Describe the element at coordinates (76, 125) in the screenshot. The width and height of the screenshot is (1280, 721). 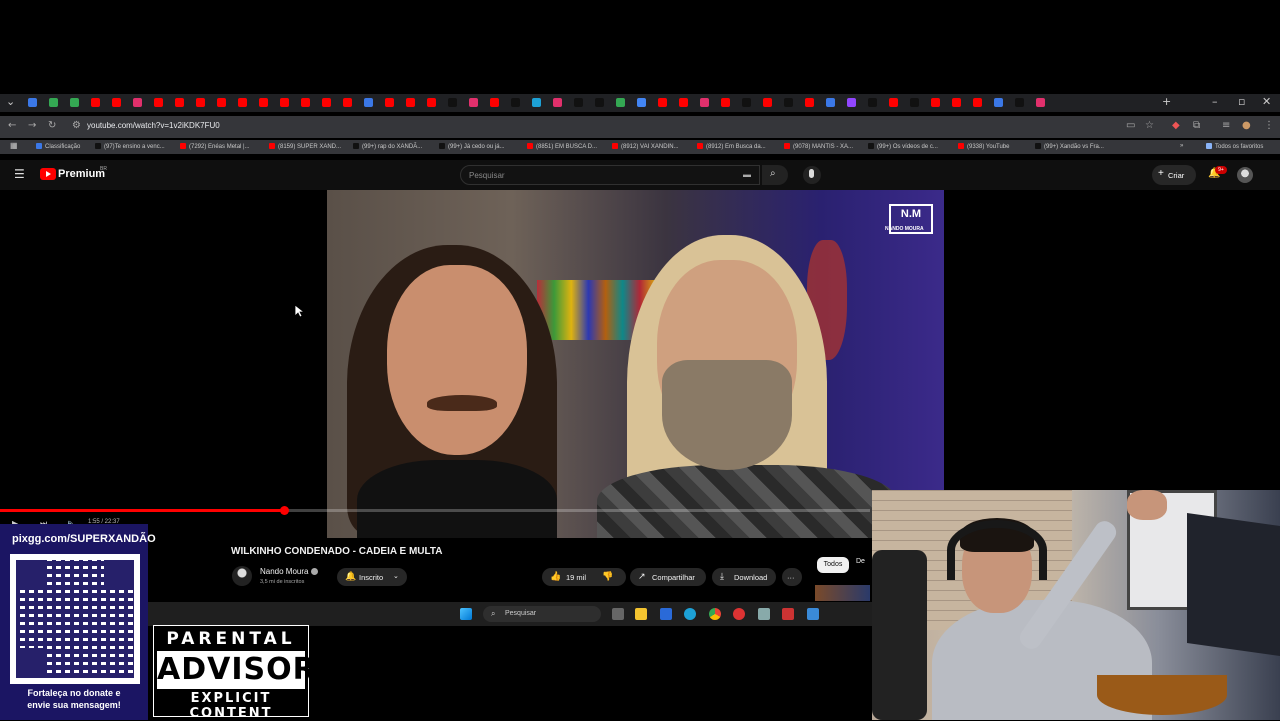
I see `site-info-icon: ⚙` at that location.